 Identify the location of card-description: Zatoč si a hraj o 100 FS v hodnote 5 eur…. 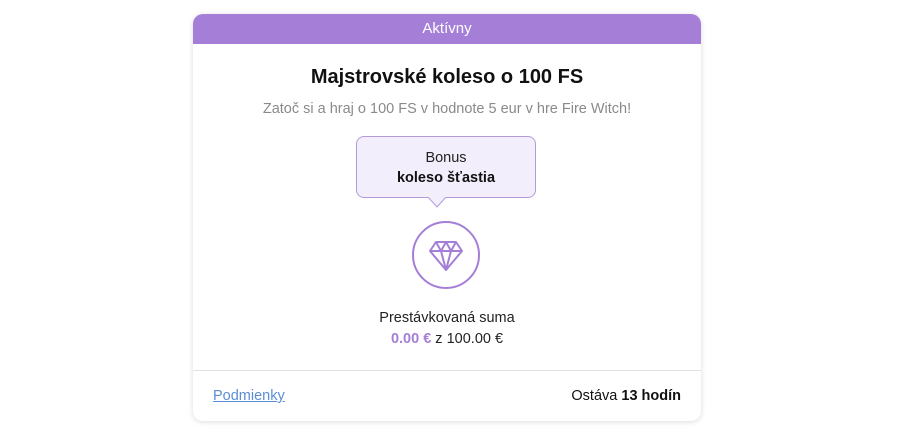
(447, 109).